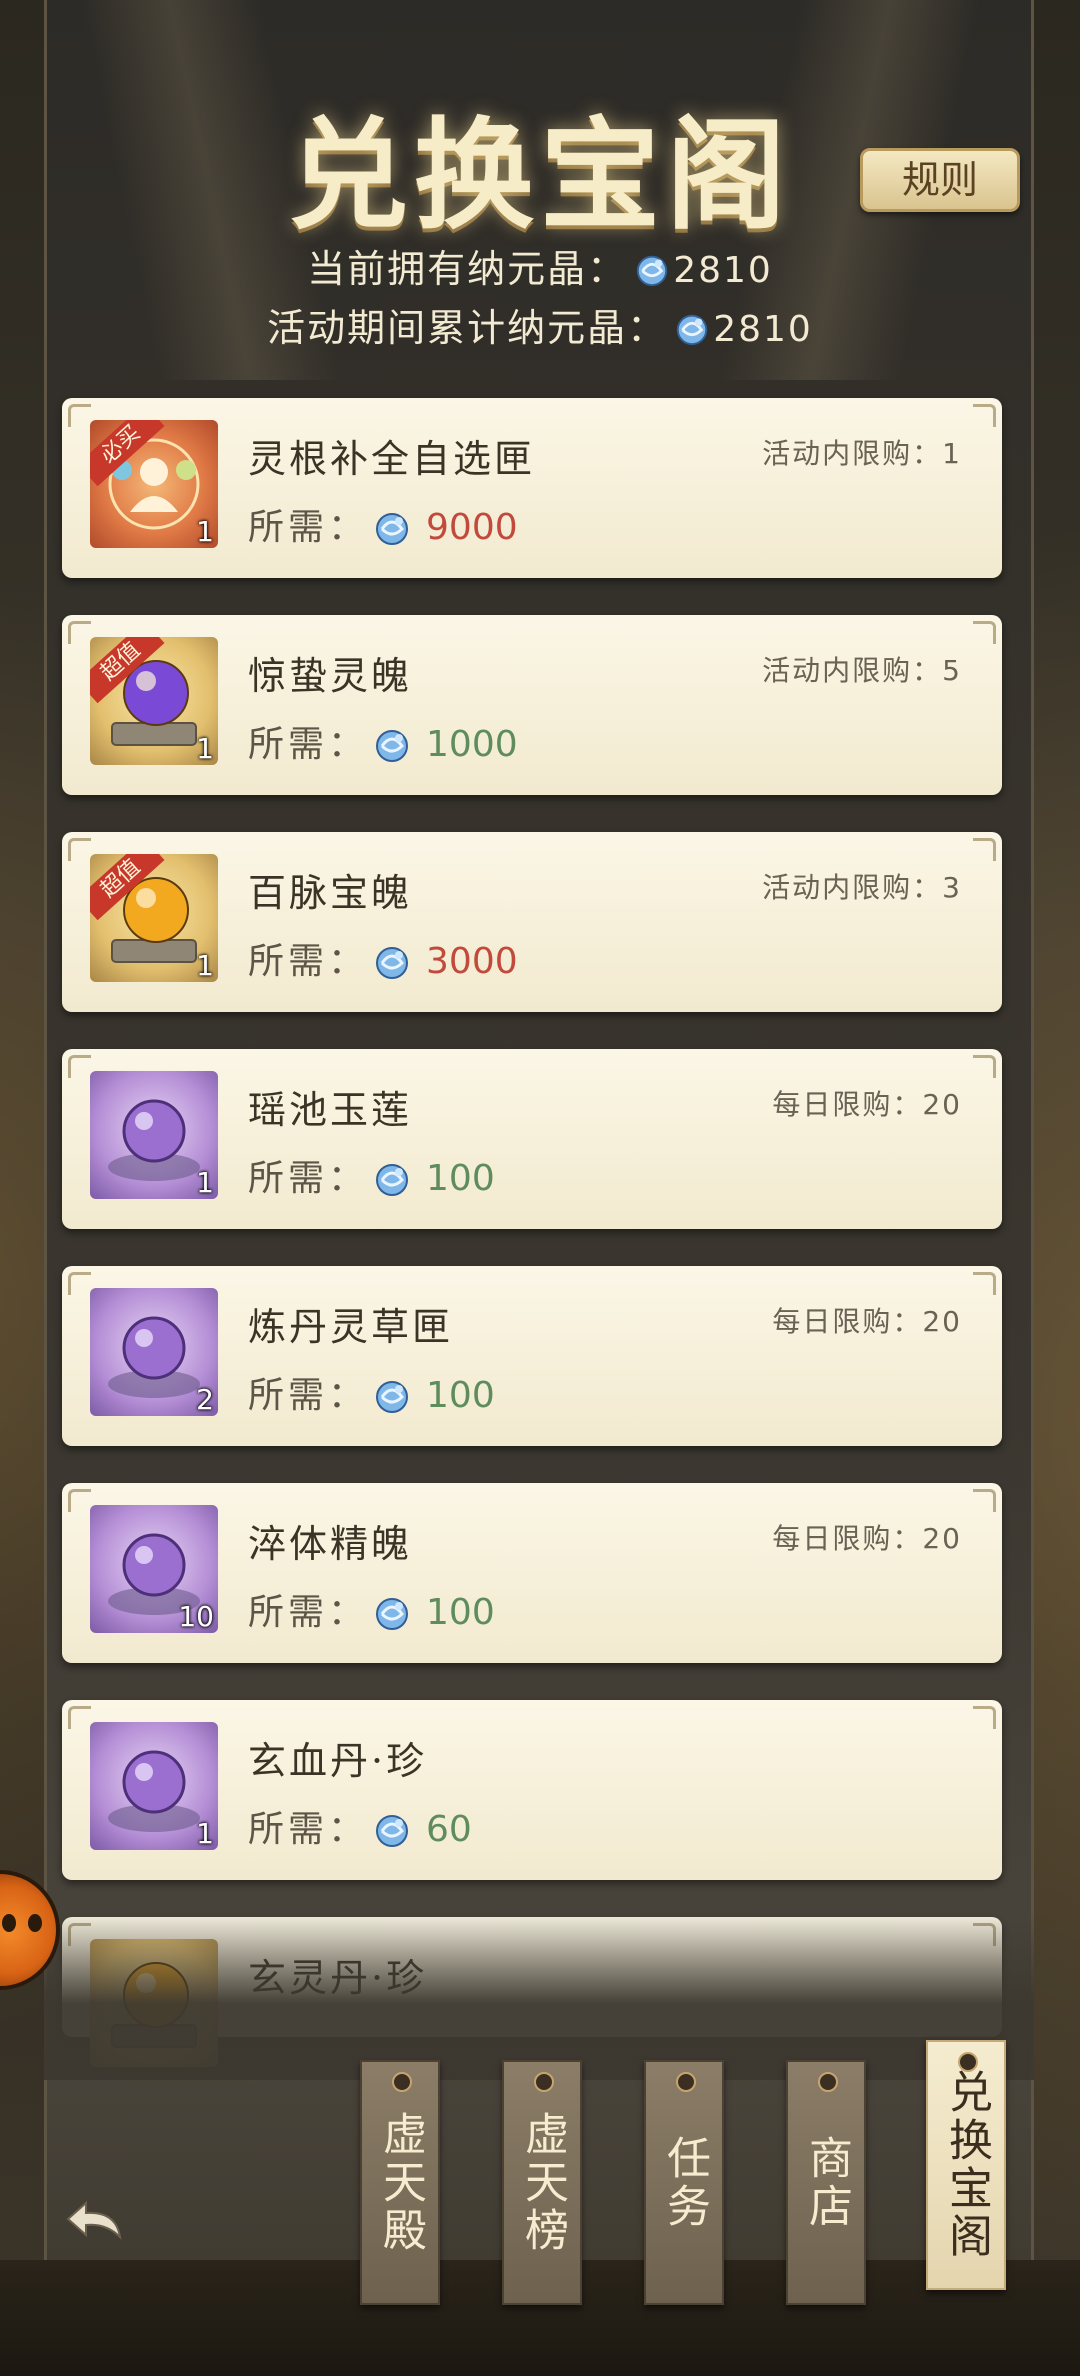 The width and height of the screenshot is (1080, 2376). What do you see at coordinates (467, 328) in the screenshot?
I see `total-currency-label: 活动期间累计纳元晶：` at bounding box center [467, 328].